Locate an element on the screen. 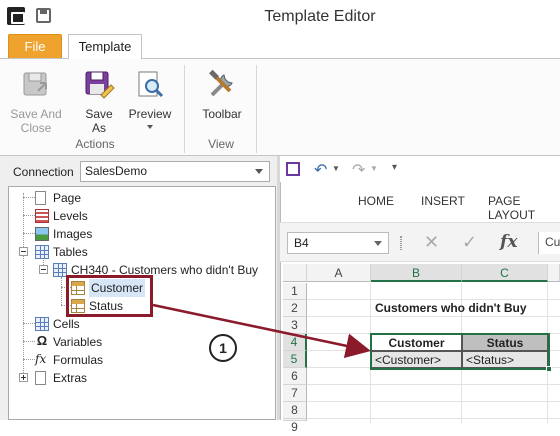  fill-handle is located at coordinates (549, 369).